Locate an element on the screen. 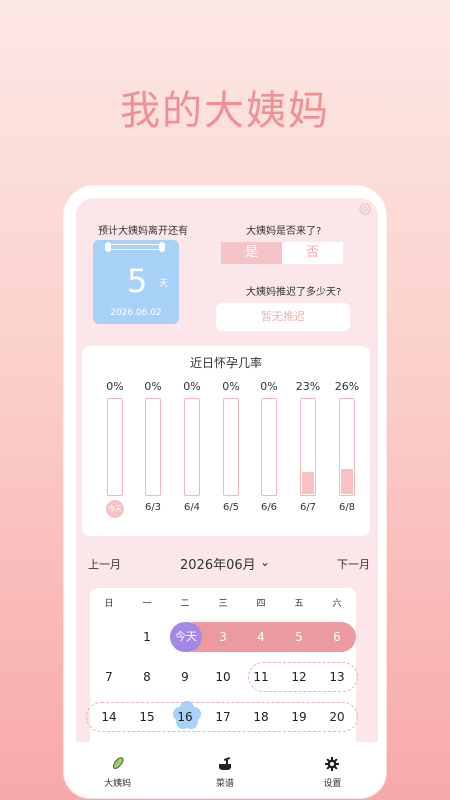 This screenshot has height=800, width=450. calendar-day: 3 is located at coordinates (223, 637).